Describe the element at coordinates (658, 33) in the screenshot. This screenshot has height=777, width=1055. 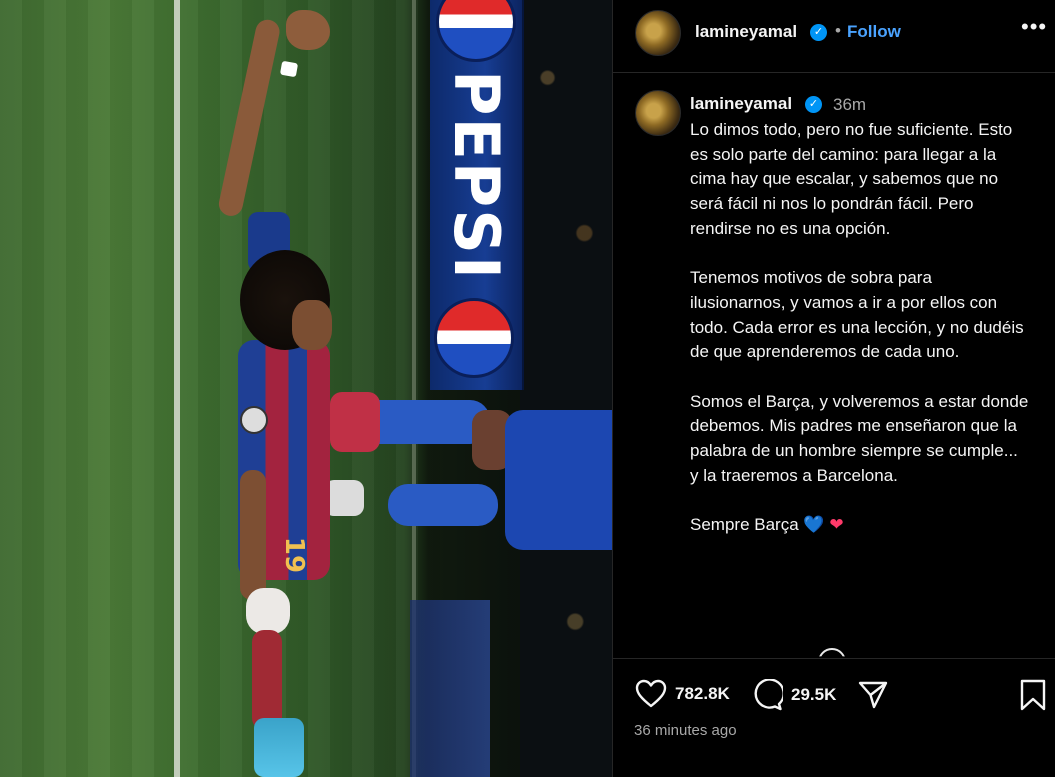
I see `profile-avatar` at that location.